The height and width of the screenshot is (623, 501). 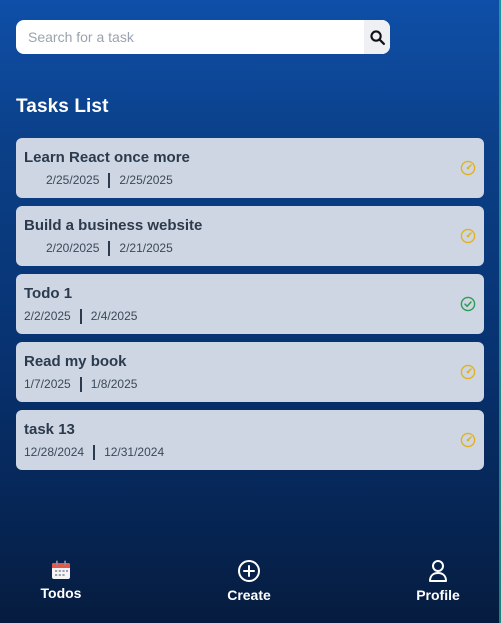 I want to click on task-dates: 12/28/2024 12/31/2024, so click(x=254, y=452).